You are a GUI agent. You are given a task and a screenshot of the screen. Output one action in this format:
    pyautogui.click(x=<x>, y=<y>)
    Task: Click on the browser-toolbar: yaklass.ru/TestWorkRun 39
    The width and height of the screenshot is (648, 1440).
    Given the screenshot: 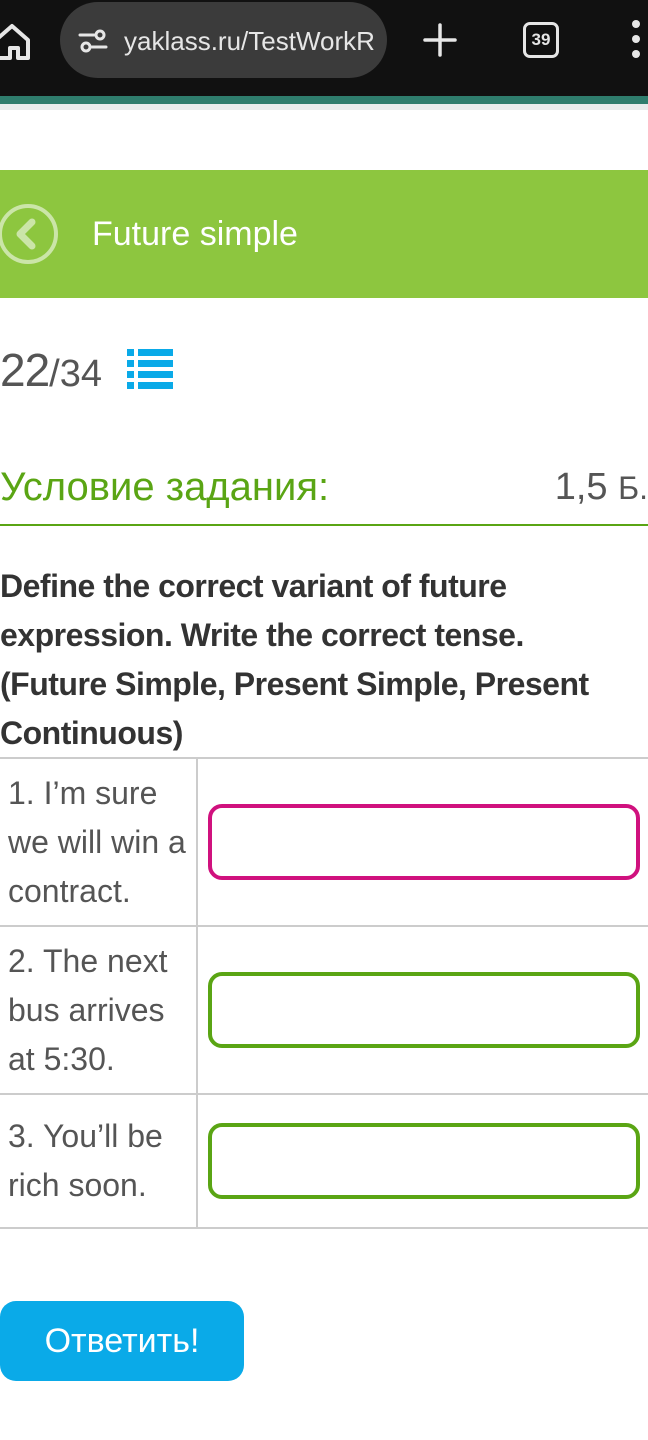 What is the action you would take?
    pyautogui.click(x=324, y=48)
    